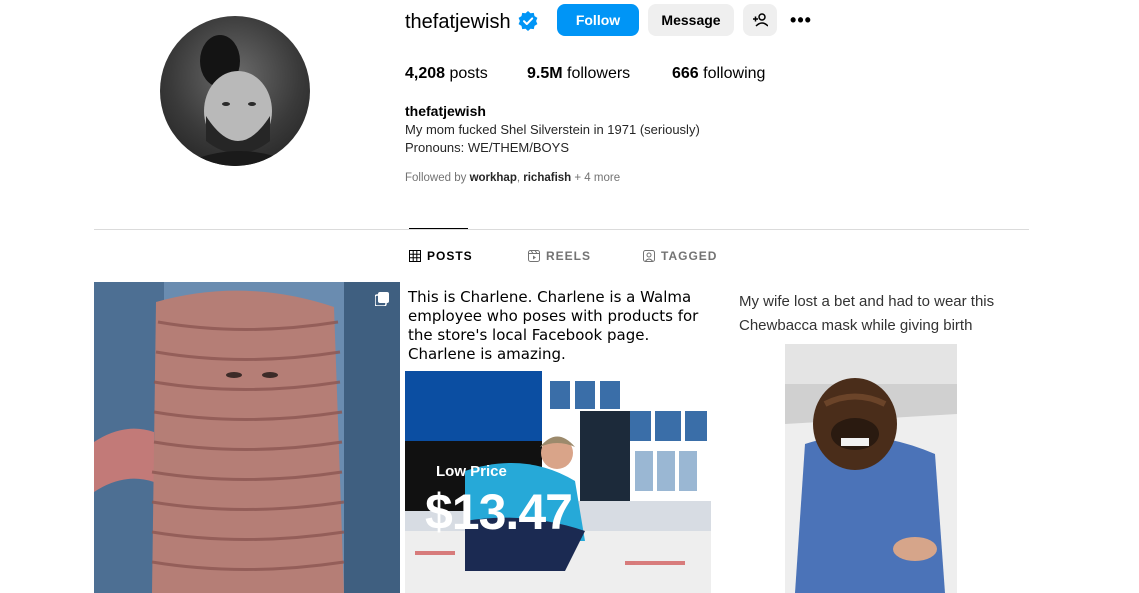 This screenshot has height=593, width=1139. Describe the element at coordinates (445, 111) in the screenshot. I see `bio-name: thefatjewish` at that location.